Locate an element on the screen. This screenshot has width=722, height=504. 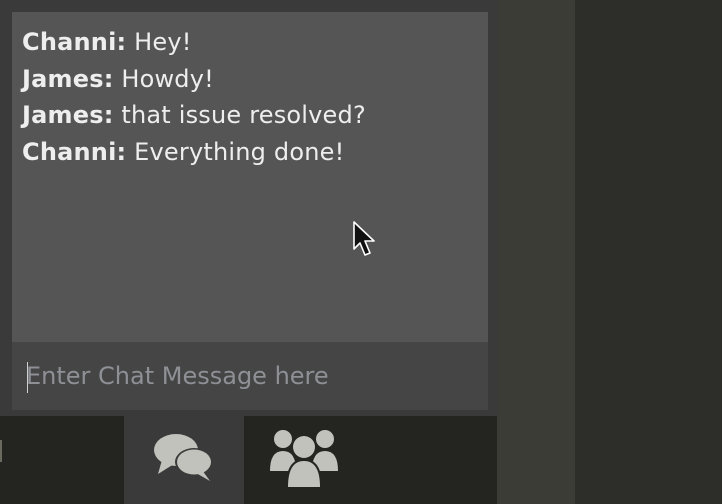
background-panel is located at coordinates (536, 252).